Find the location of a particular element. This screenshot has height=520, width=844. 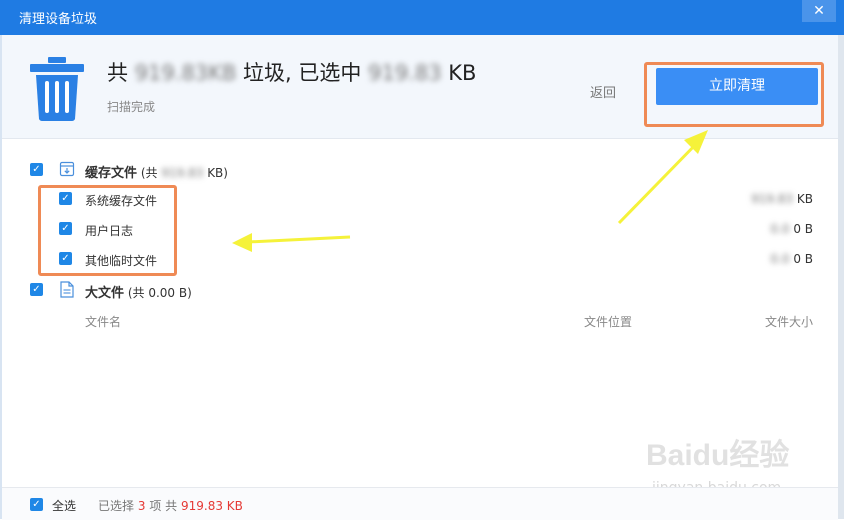

annotation-arrows is located at coordinates (470, 191).